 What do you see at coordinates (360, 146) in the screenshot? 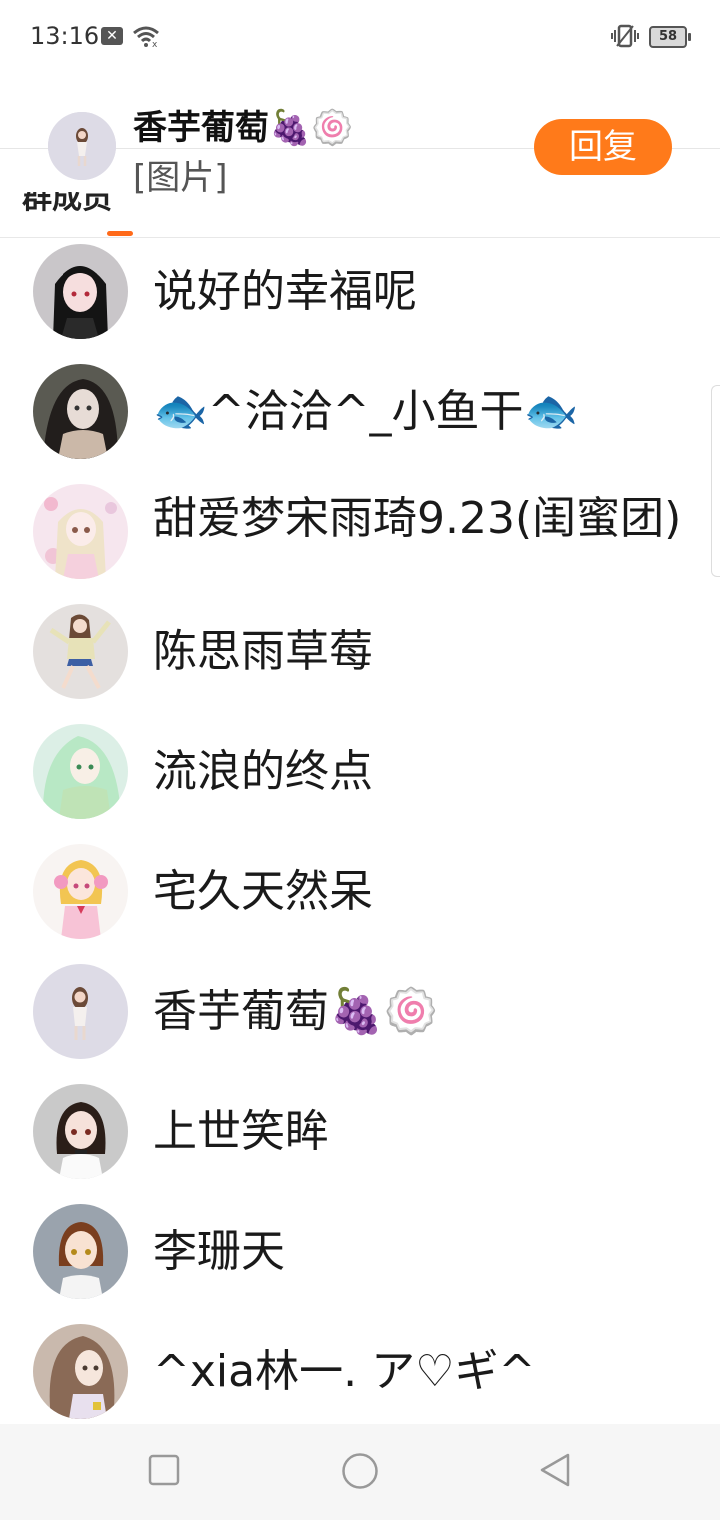
I see `message-notification: 香芋葡萄🍇🍥 [图片] 回复` at bounding box center [360, 146].